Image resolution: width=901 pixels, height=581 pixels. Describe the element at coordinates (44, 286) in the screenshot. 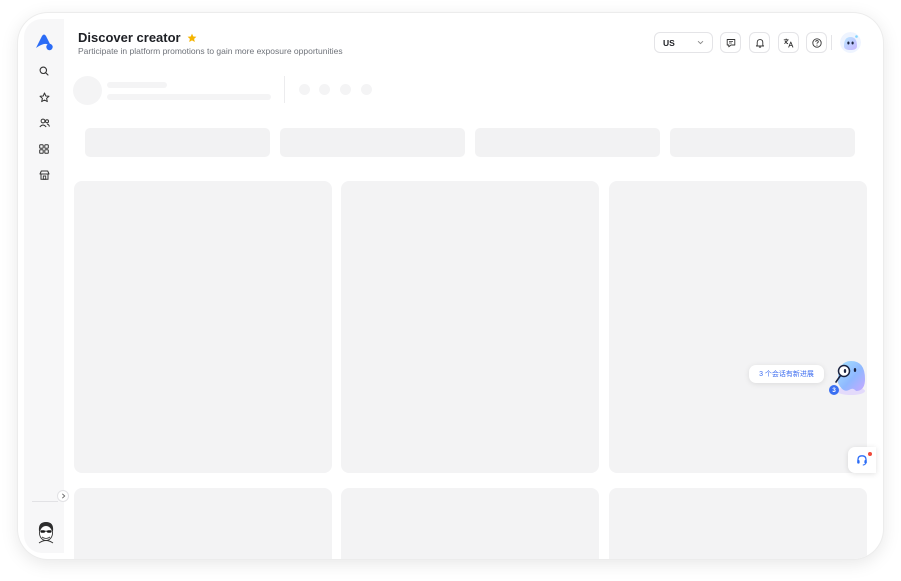

I see `sidebar` at that location.